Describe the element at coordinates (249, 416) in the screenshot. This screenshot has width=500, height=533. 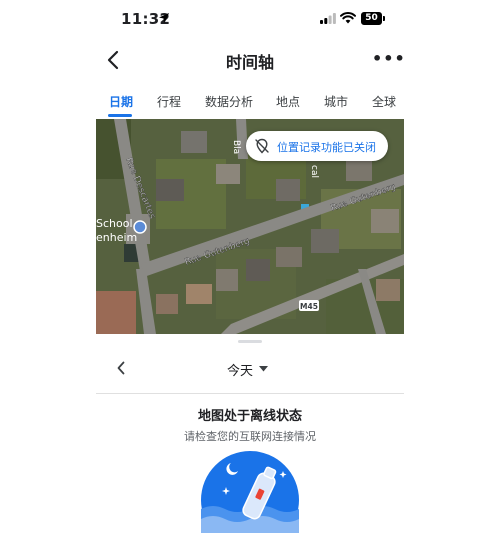
I see `offline-title: 地图处于离线状态` at that location.